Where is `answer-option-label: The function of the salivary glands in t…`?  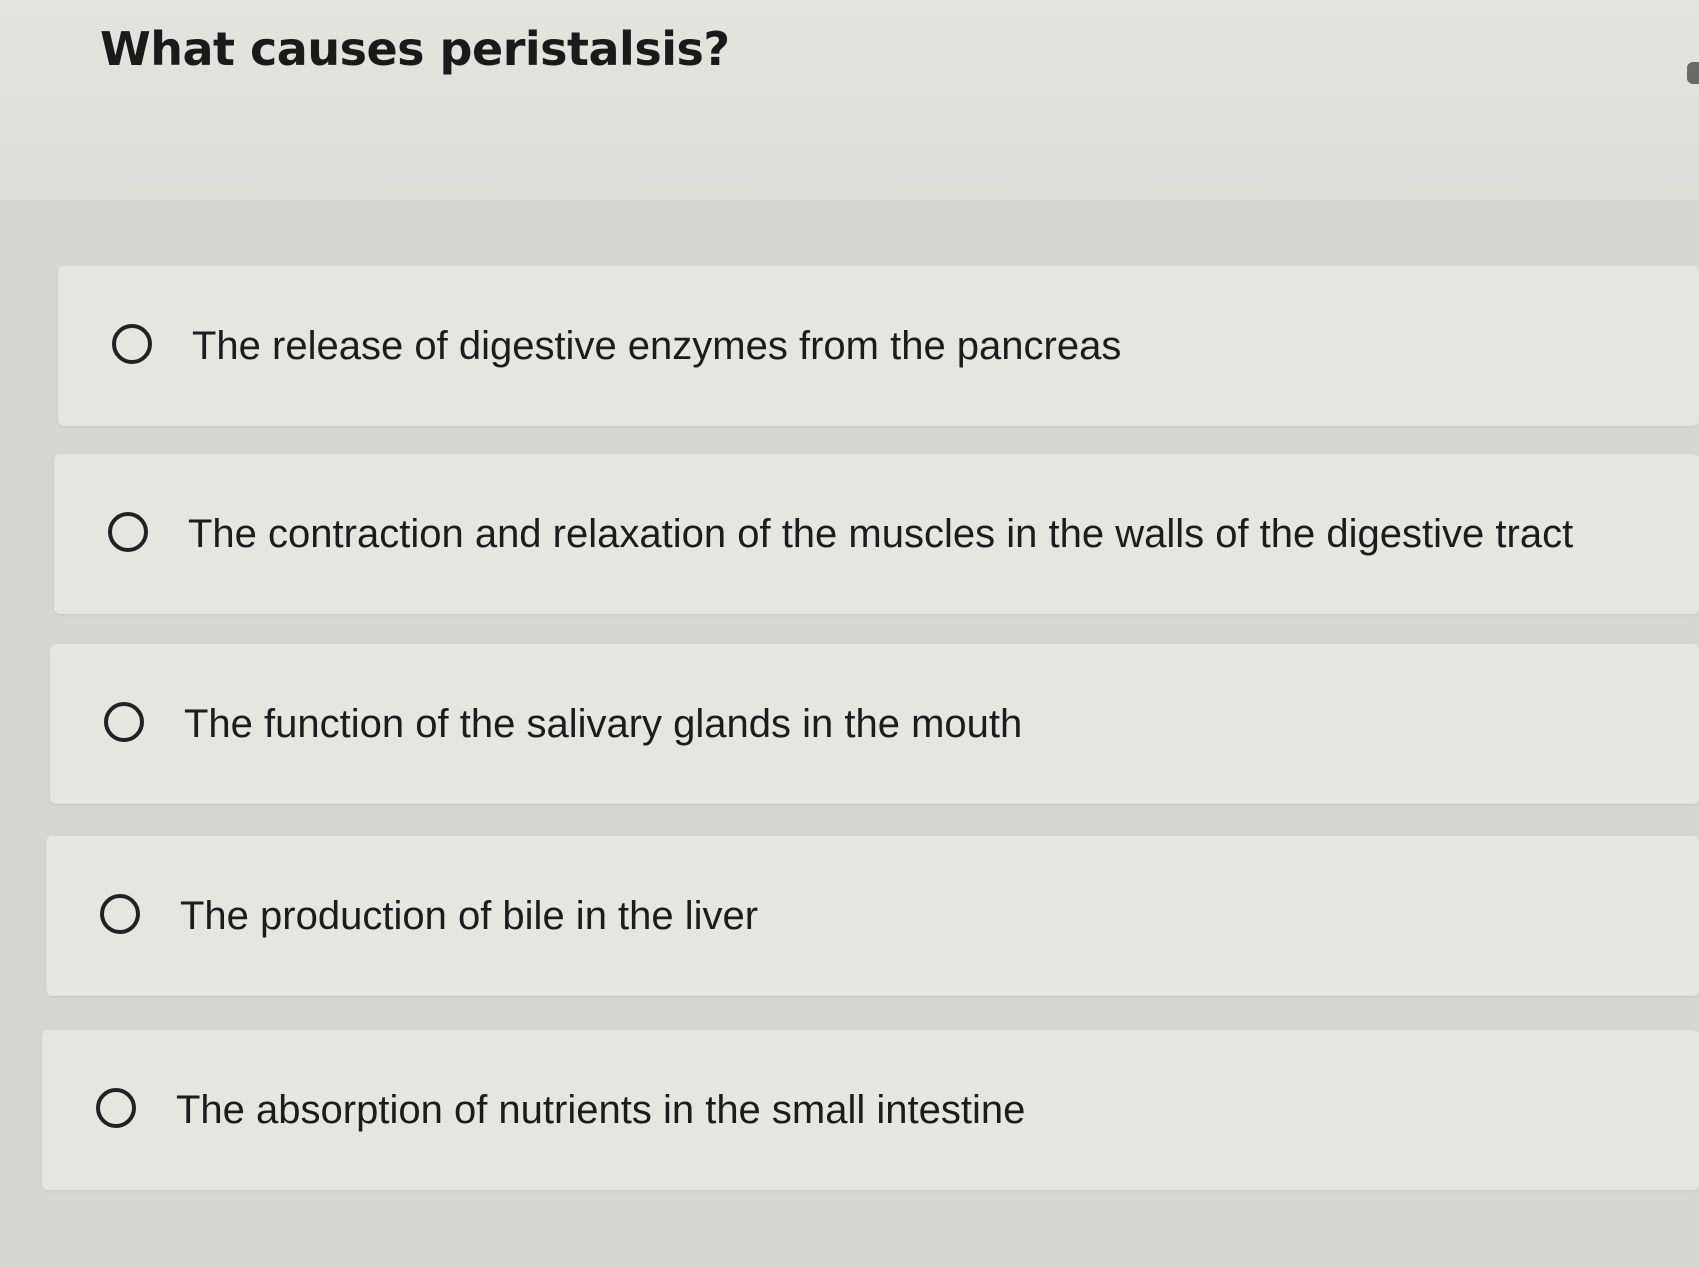 answer-option-label: The function of the salivary glands in t… is located at coordinates (603, 724).